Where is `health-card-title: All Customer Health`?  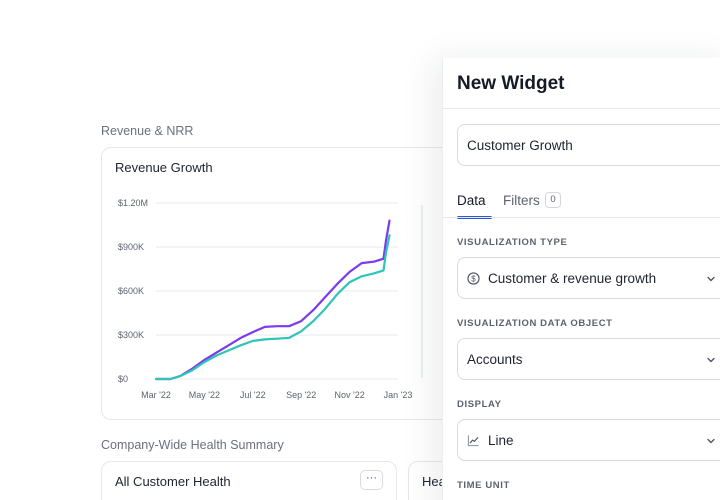
health-card-title: All Customer Health is located at coordinates (173, 481).